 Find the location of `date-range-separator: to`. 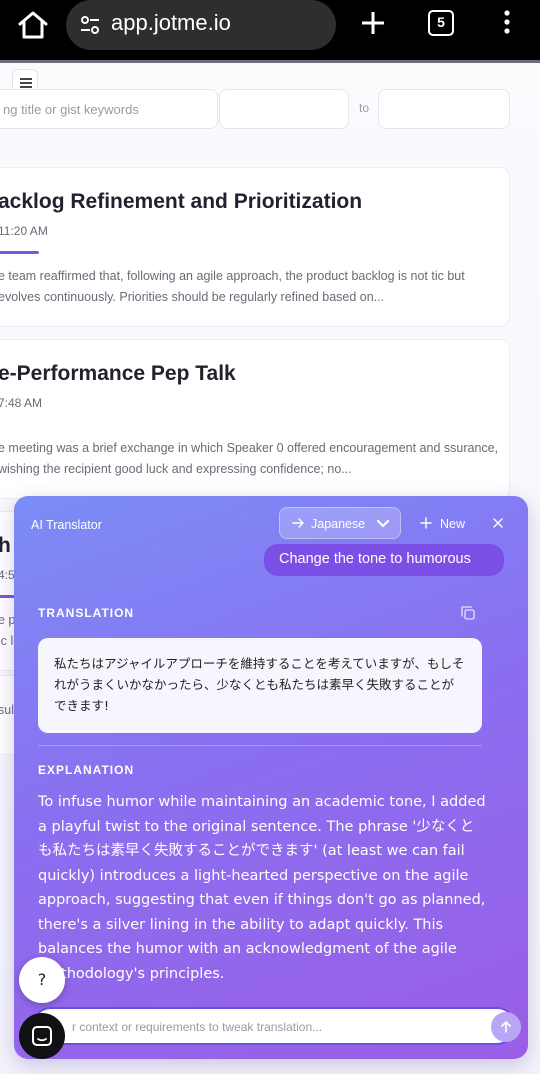

date-range-separator: to is located at coordinates (364, 108).